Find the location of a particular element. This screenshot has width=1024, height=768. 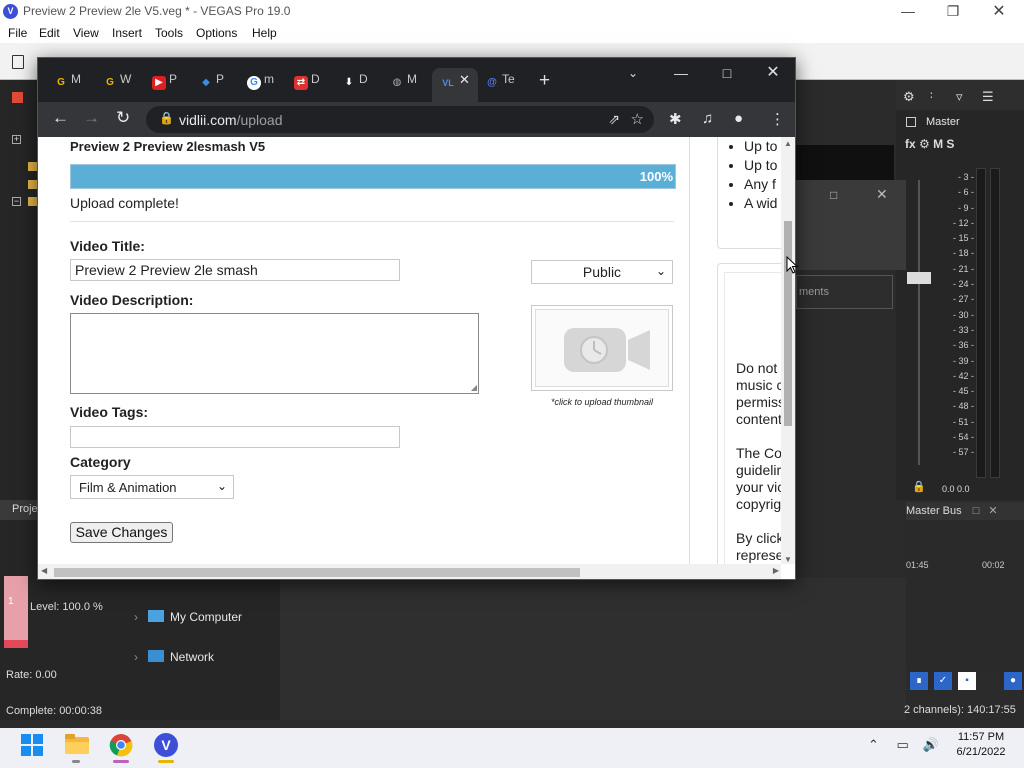

address-bar: 🔒 vidlii.com/upload ⇗ ☆ is located at coordinates (400, 119).